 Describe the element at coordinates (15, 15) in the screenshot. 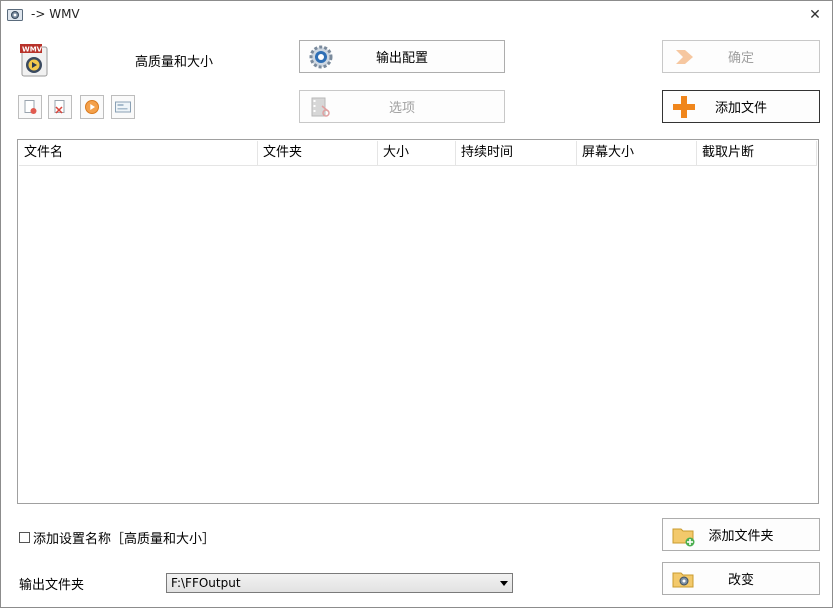

I see `app-icon` at that location.